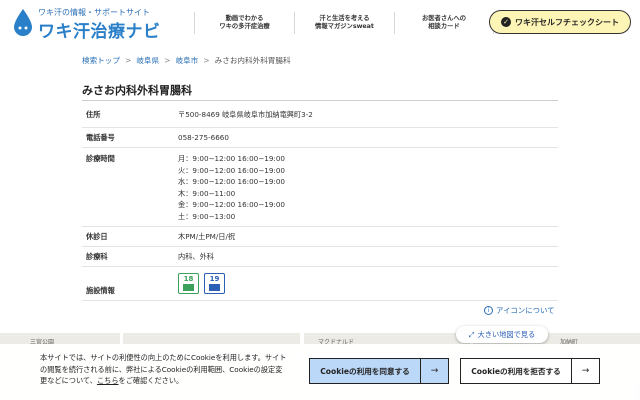 Image resolution: width=640 pixels, height=400 pixels. Describe the element at coordinates (188, 279) in the screenshot. I see `facility-number: 18` at that location.